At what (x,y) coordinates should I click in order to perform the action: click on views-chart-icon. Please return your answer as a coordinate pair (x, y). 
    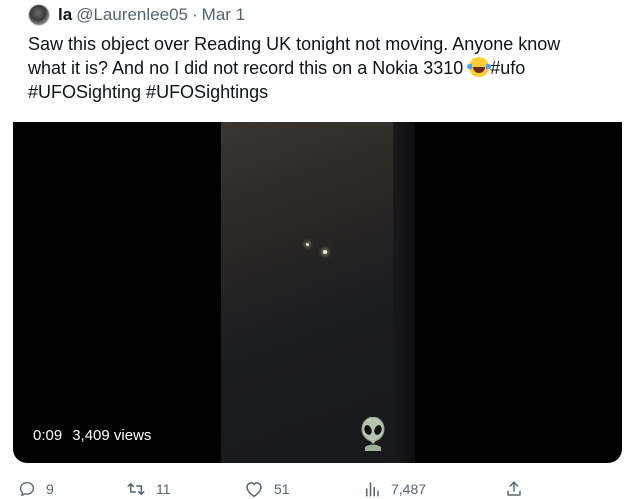
    Looking at the image, I should click on (372, 489).